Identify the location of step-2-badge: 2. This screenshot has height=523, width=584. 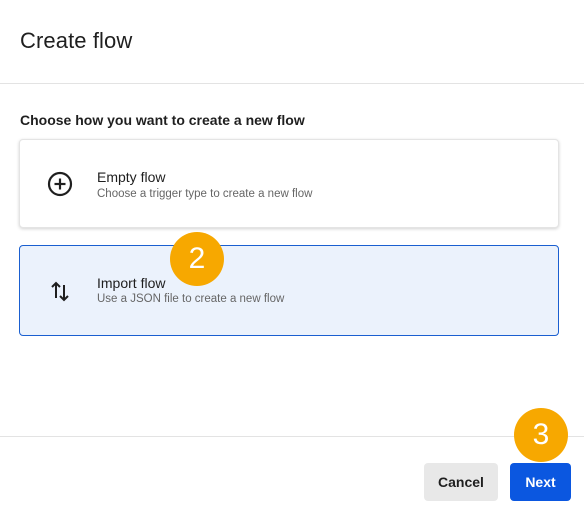
(197, 259).